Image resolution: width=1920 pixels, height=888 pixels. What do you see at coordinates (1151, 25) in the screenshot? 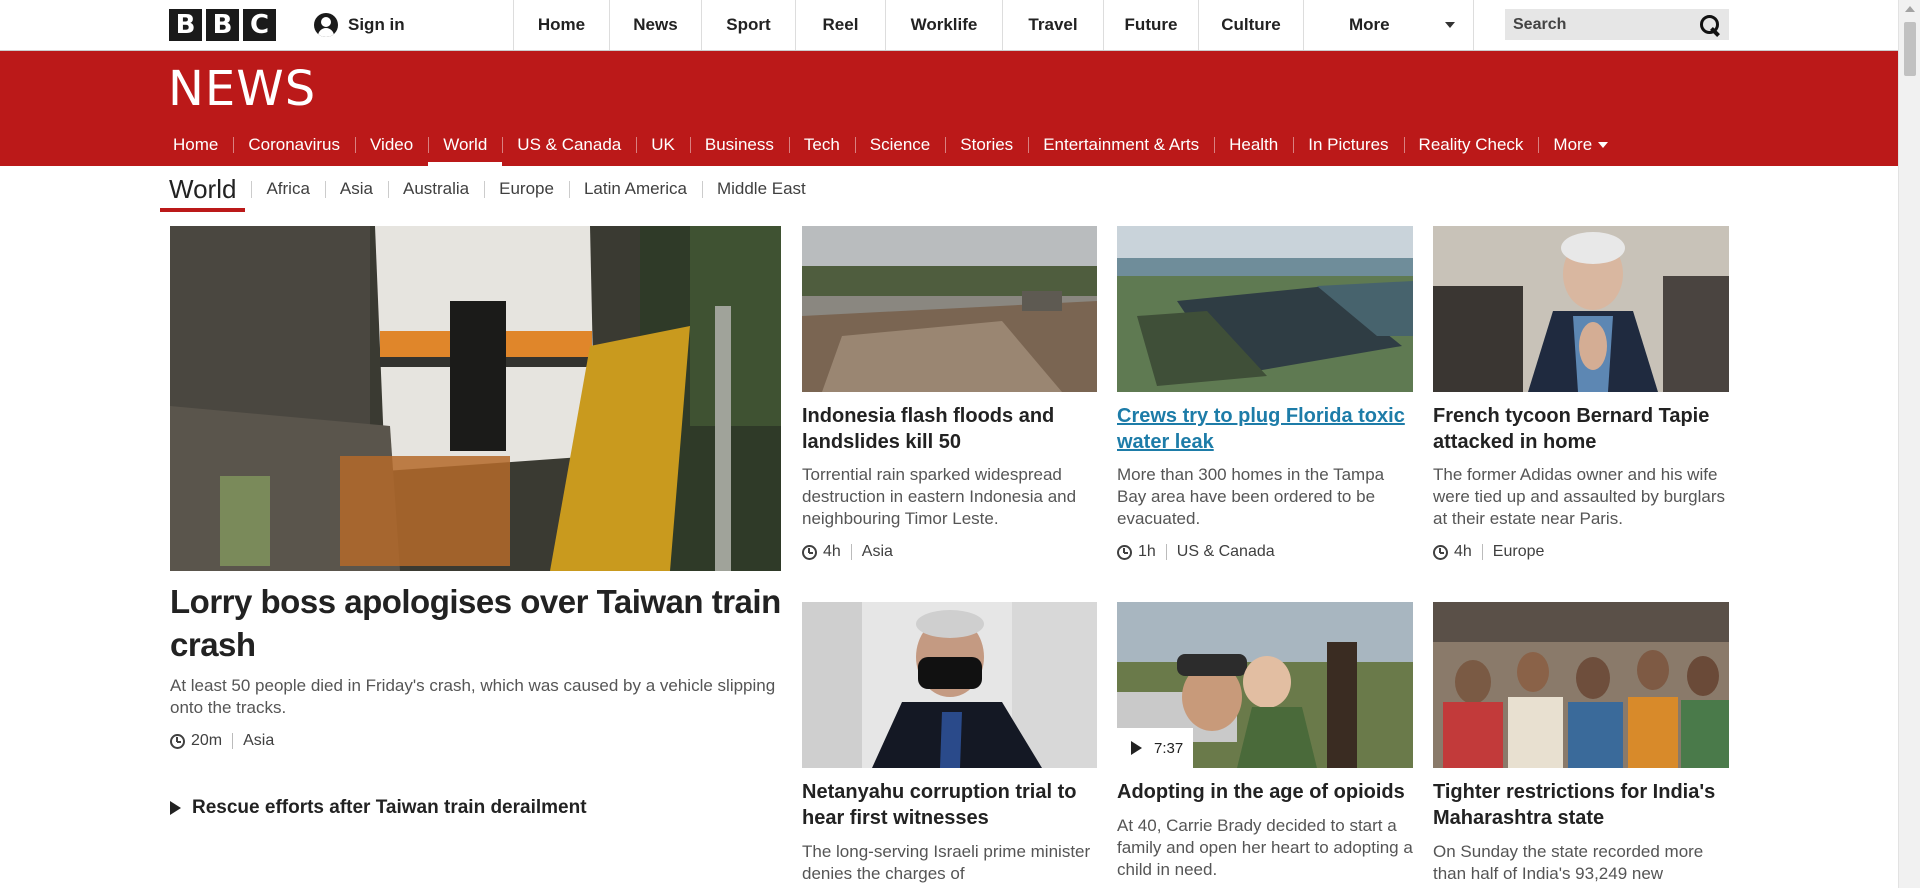
I see `global-nav-future: Future` at bounding box center [1151, 25].